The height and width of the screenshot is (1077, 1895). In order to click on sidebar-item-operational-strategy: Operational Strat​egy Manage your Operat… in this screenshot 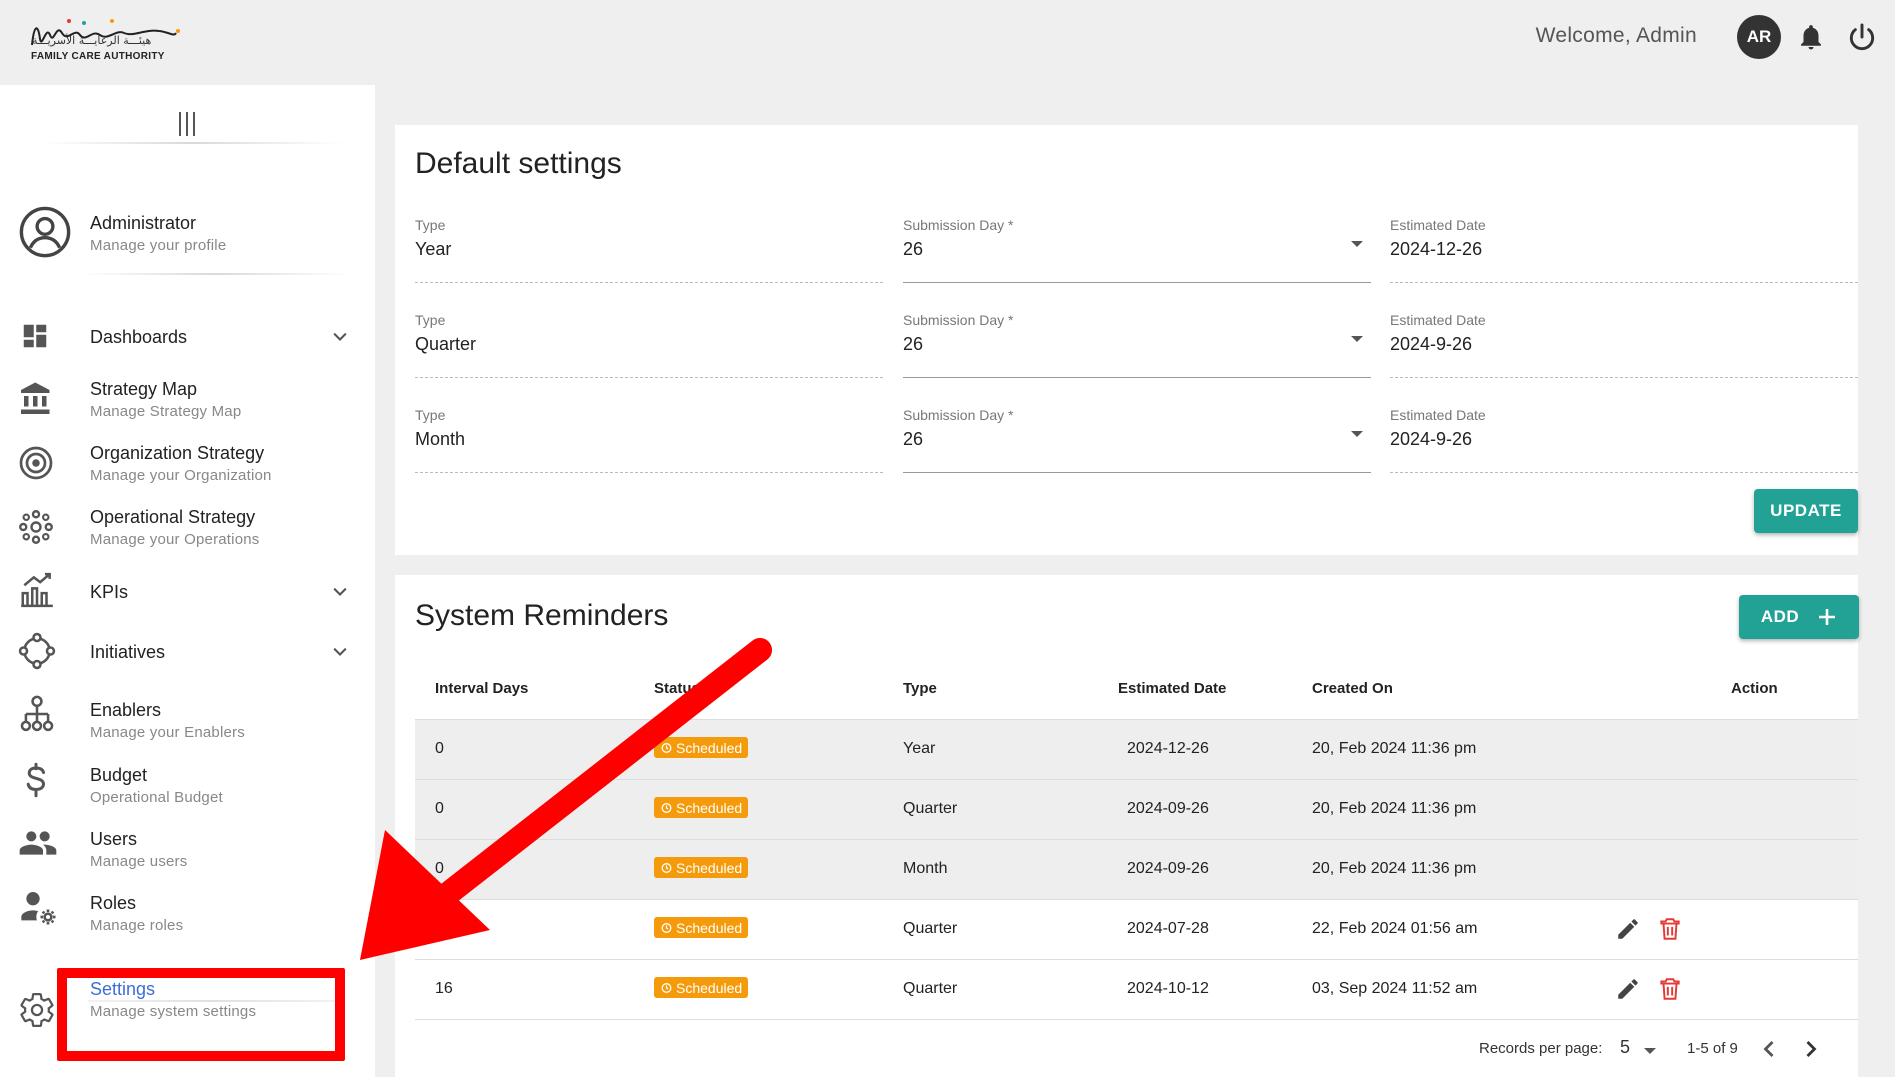, I will do `click(187, 533)`.